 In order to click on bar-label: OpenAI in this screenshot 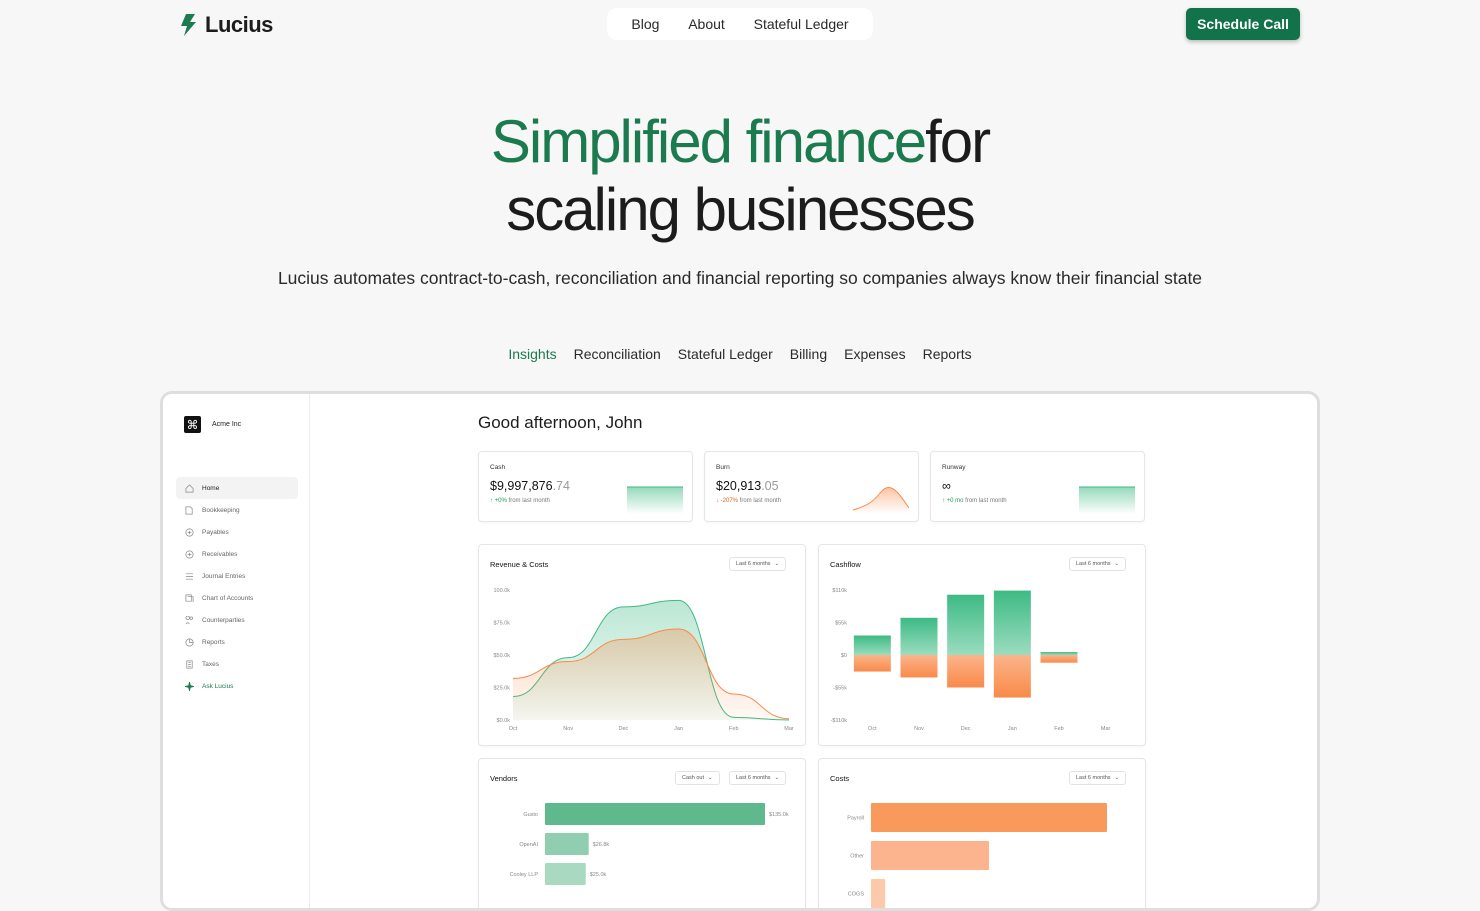, I will do `click(528, 845)`.